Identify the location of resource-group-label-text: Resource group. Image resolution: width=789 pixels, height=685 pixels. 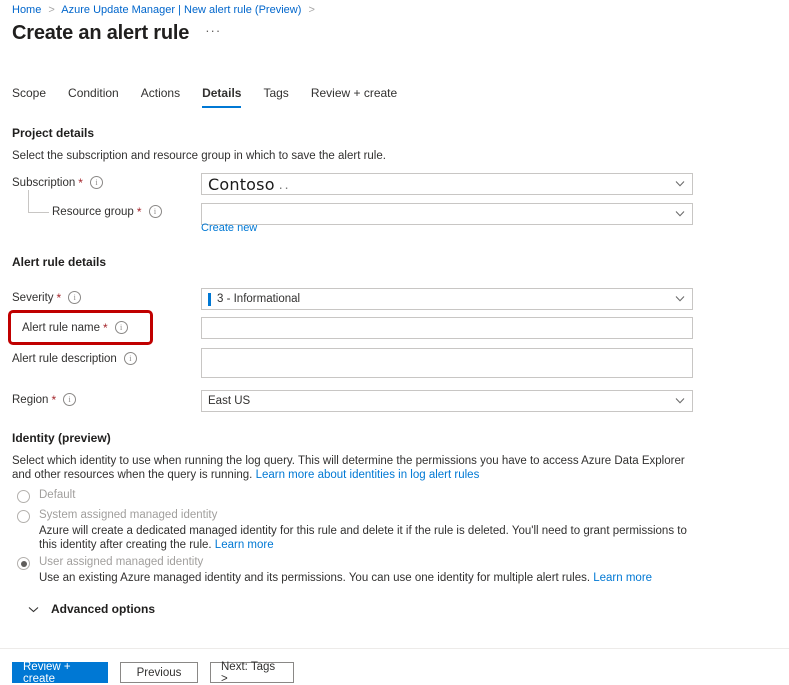
(93, 211).